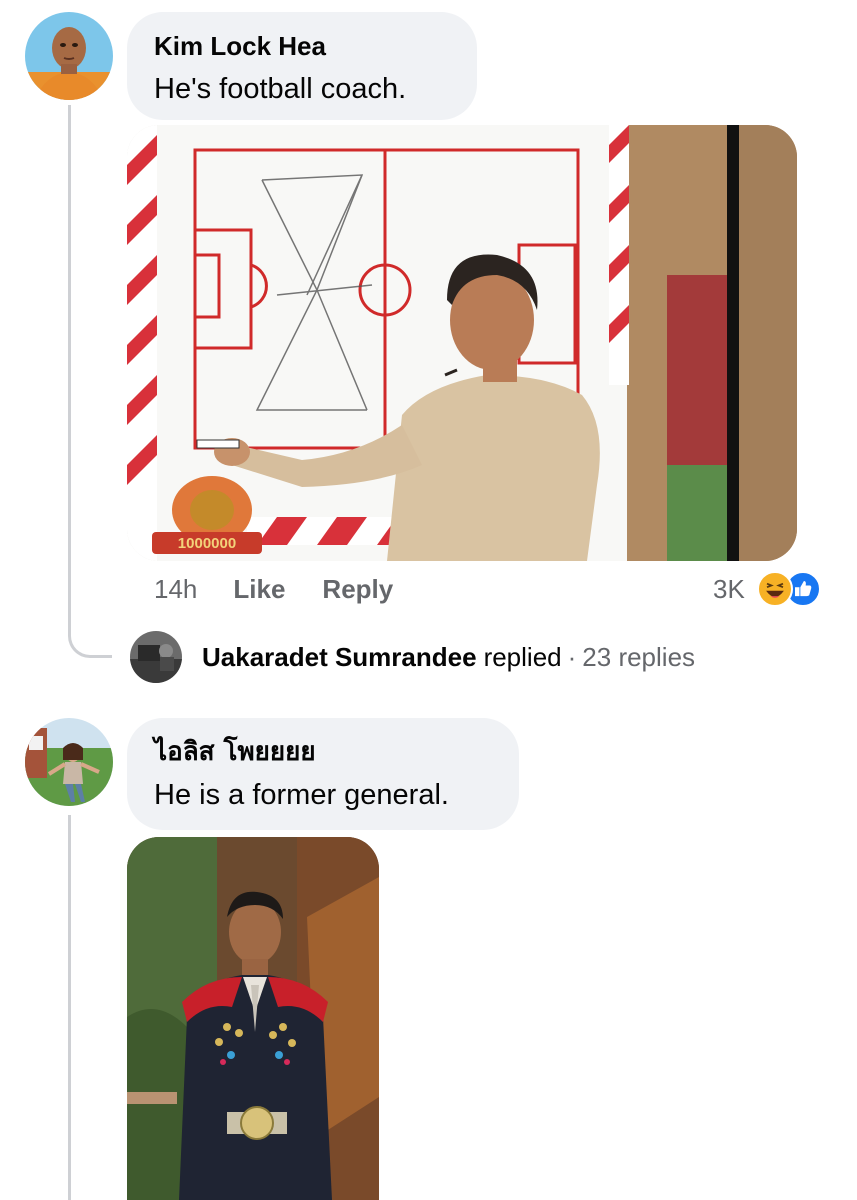 Image resolution: width=857 pixels, height=1200 pixels. What do you see at coordinates (774, 589) in the screenshot?
I see `haha-icon` at bounding box center [774, 589].